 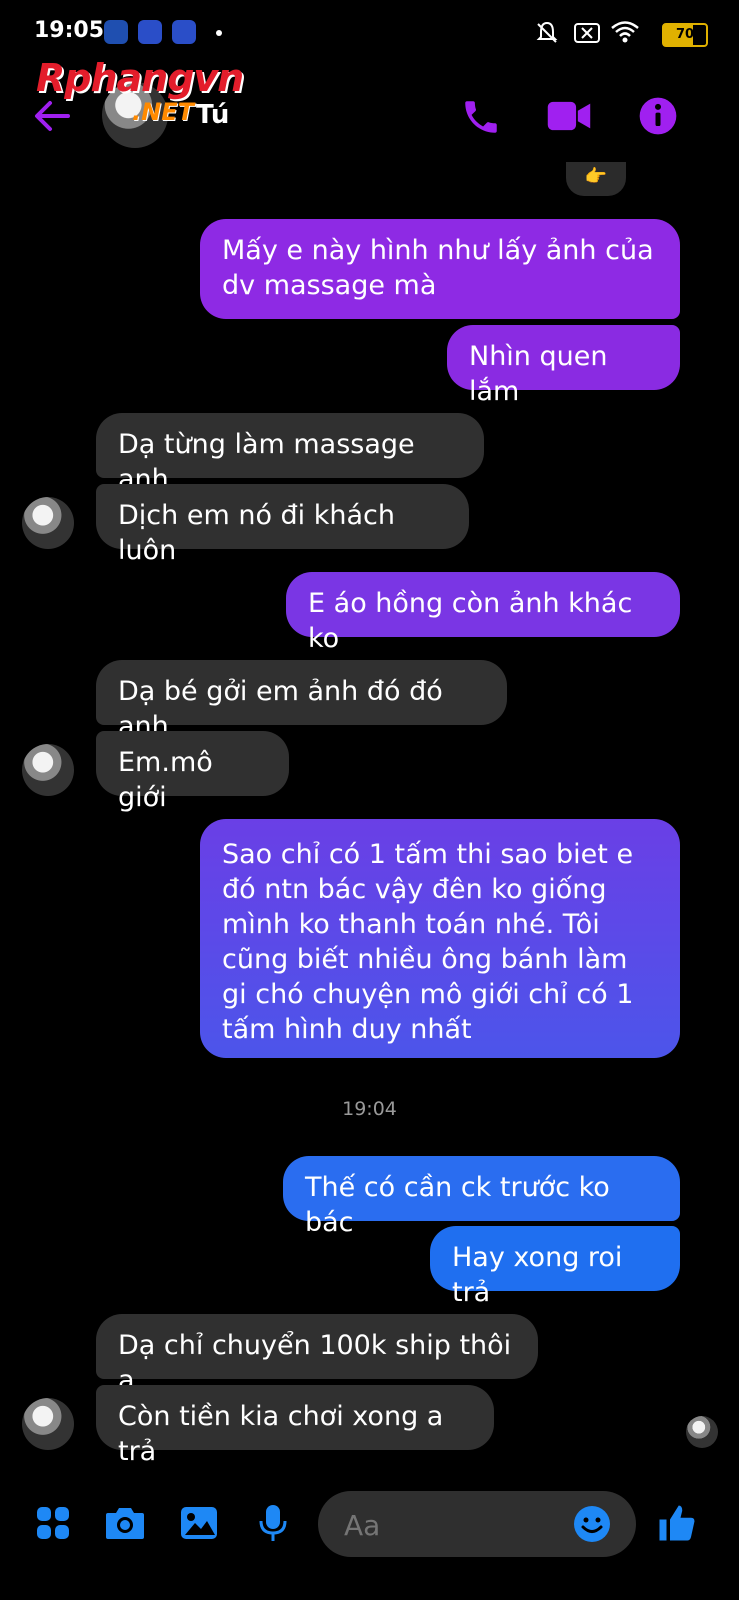 What do you see at coordinates (481, 1197) in the screenshot?
I see `outgoing-message: Thế có cần ck trước ko bác` at bounding box center [481, 1197].